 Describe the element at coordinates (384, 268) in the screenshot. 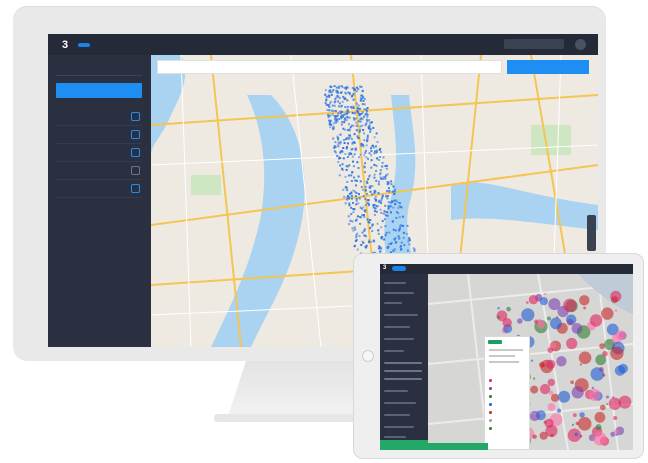

I see `tablet-logo: 3` at that location.